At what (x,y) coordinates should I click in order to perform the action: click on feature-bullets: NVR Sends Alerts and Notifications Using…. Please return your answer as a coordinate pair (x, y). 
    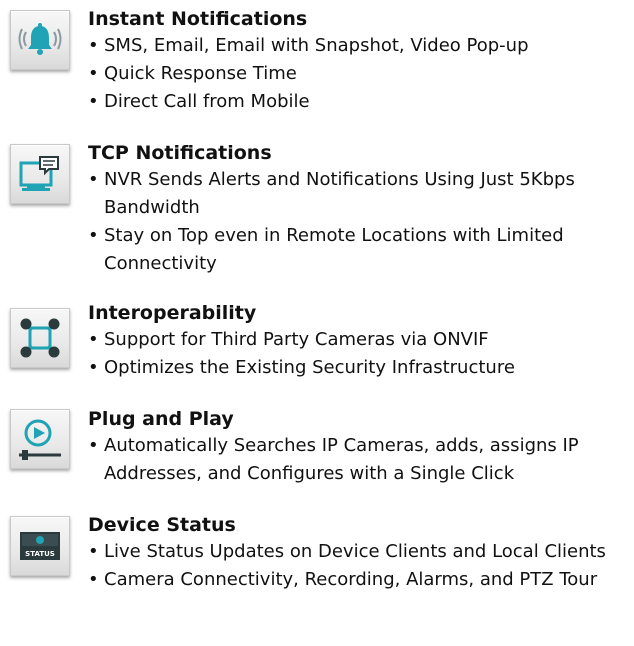
    Looking at the image, I should click on (358, 222).